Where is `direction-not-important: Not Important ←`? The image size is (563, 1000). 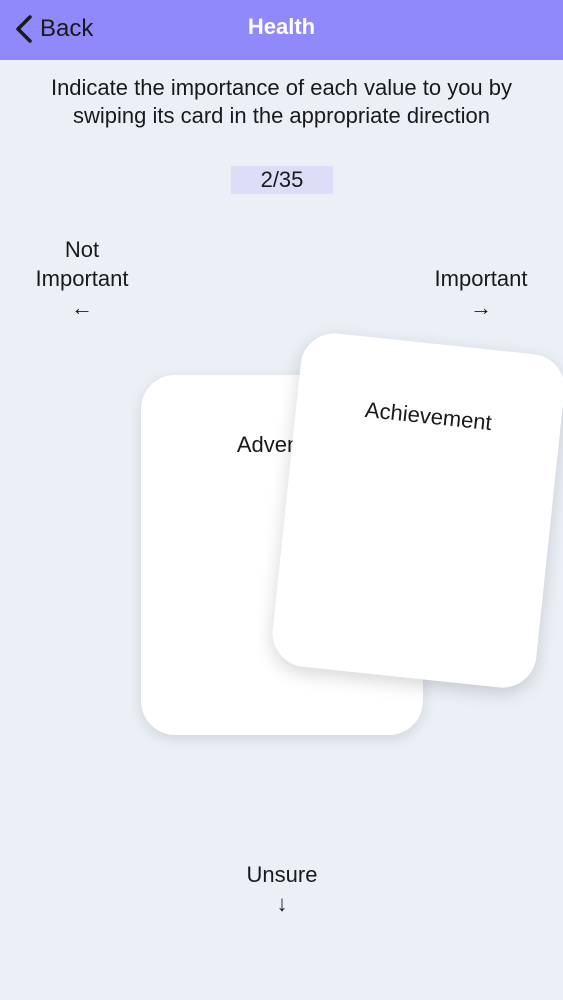
direction-not-important: Not Important ← is located at coordinates (82, 278).